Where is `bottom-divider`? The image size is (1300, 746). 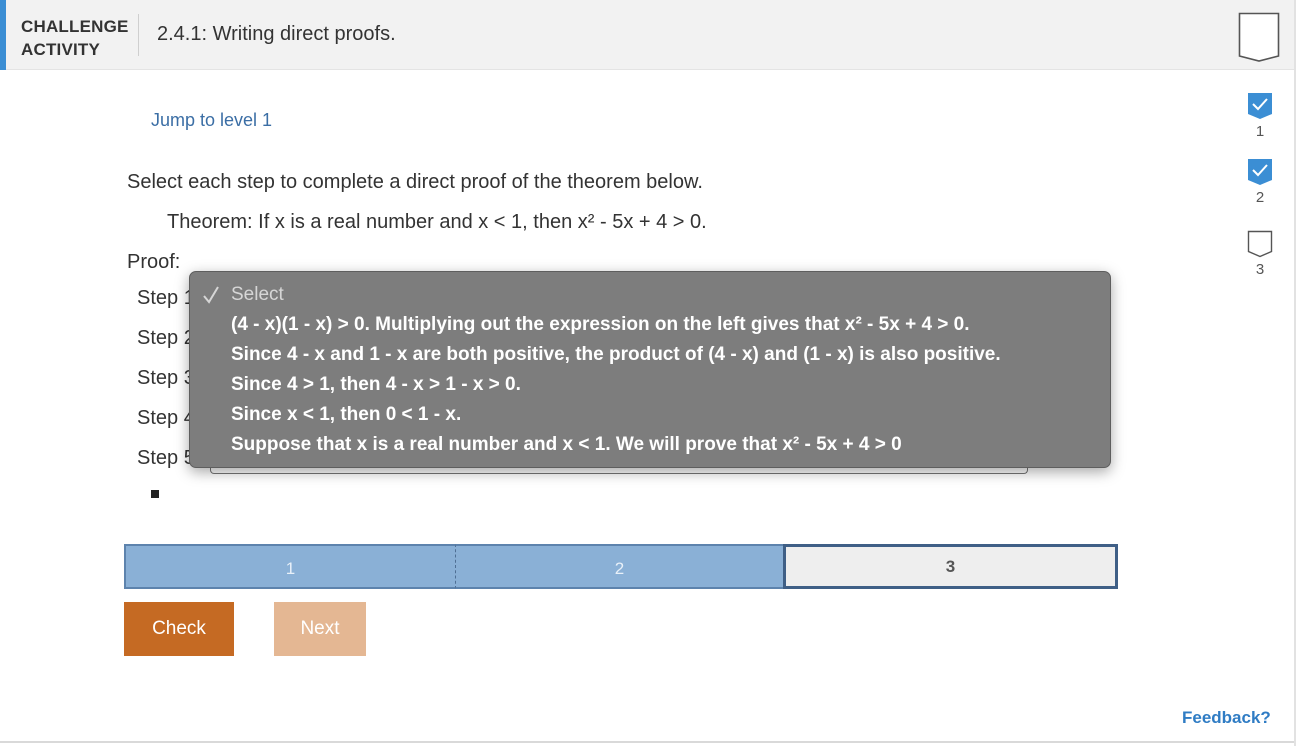
bottom-divider is located at coordinates (648, 742).